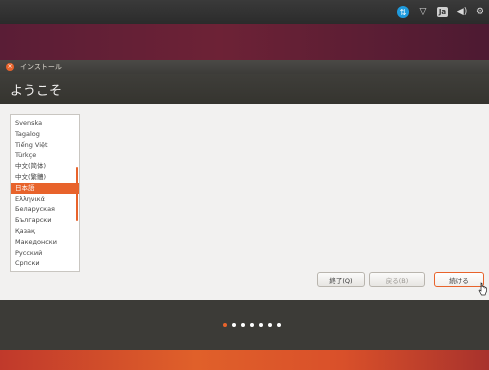 The height and width of the screenshot is (370, 489). What do you see at coordinates (244, 12) in the screenshot?
I see `top-panel: ⇅ ▽ Ja ◀) ⚙` at bounding box center [244, 12].